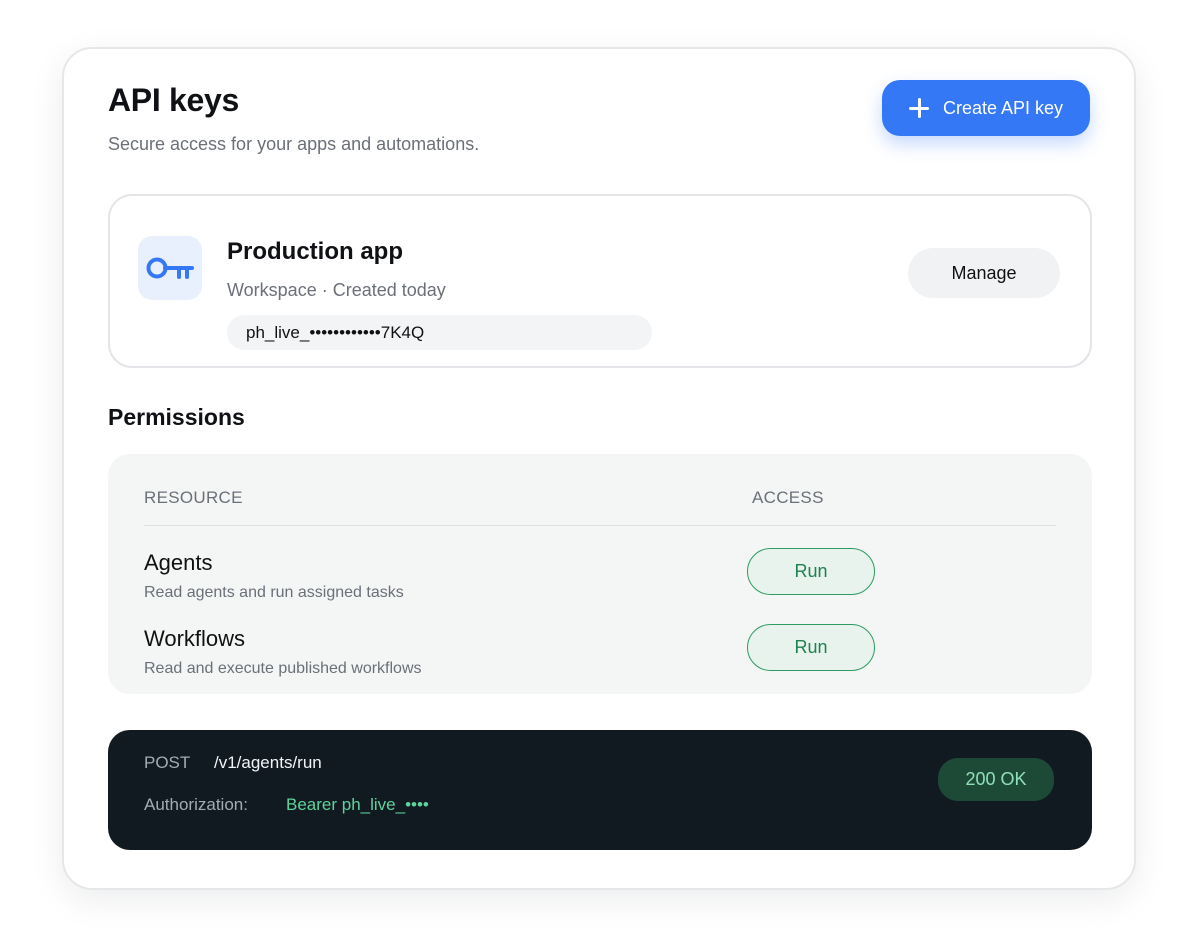  I want to click on resource-name: Agents, so click(178, 562).